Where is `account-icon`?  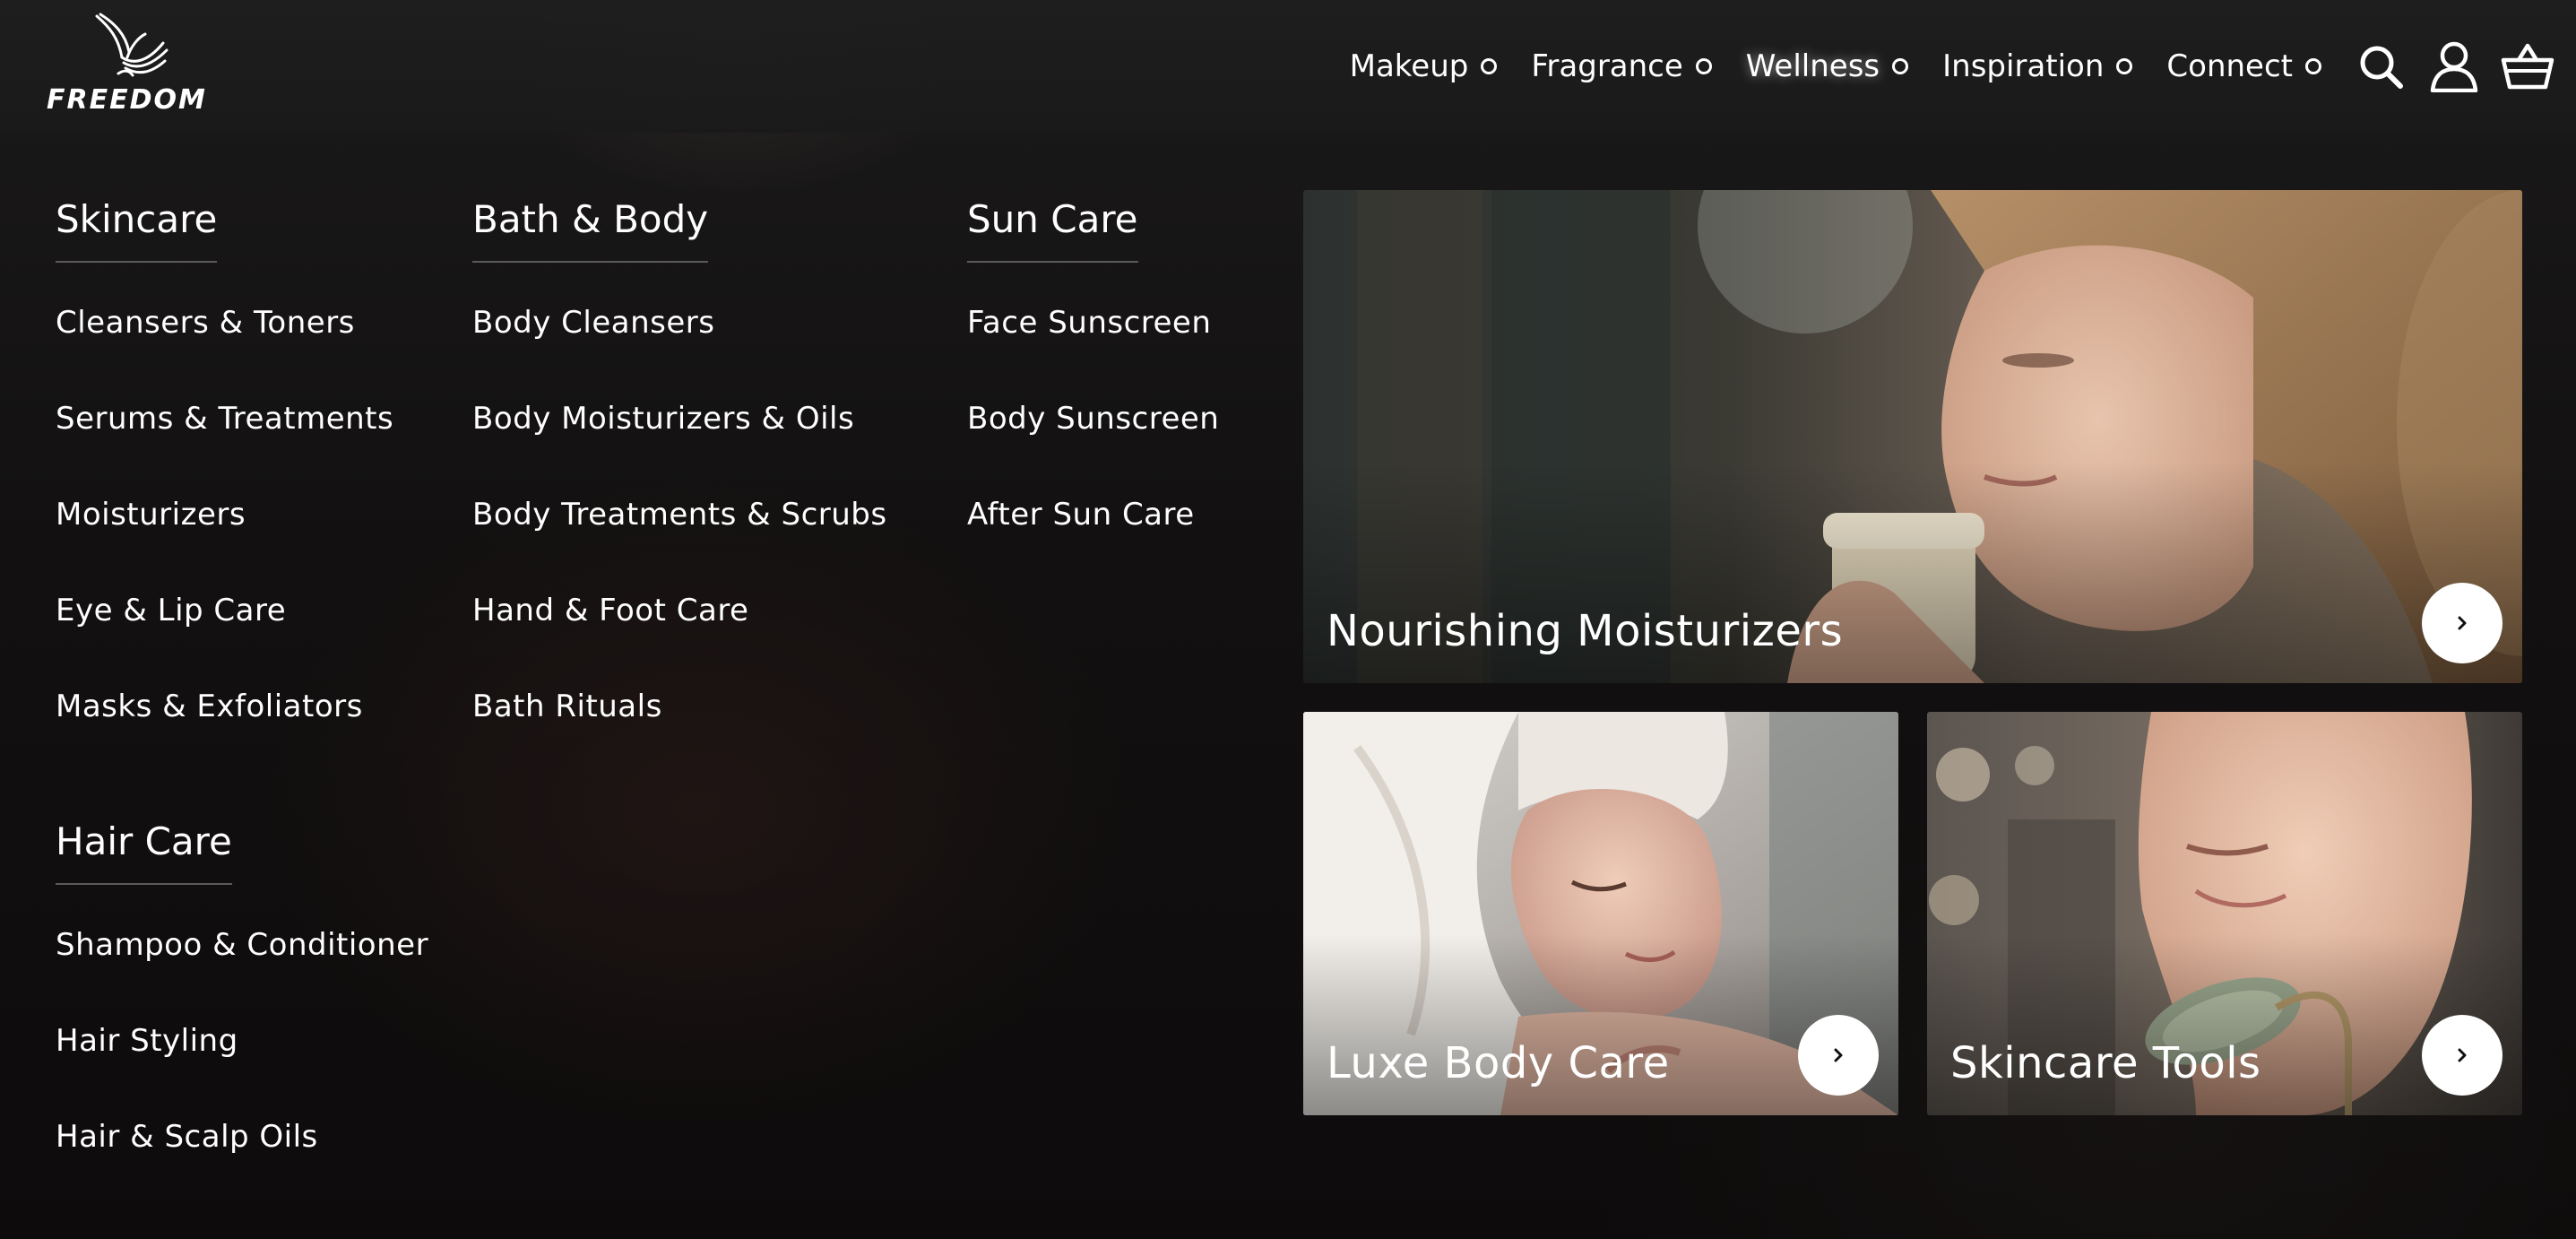
account-icon is located at coordinates (2454, 66).